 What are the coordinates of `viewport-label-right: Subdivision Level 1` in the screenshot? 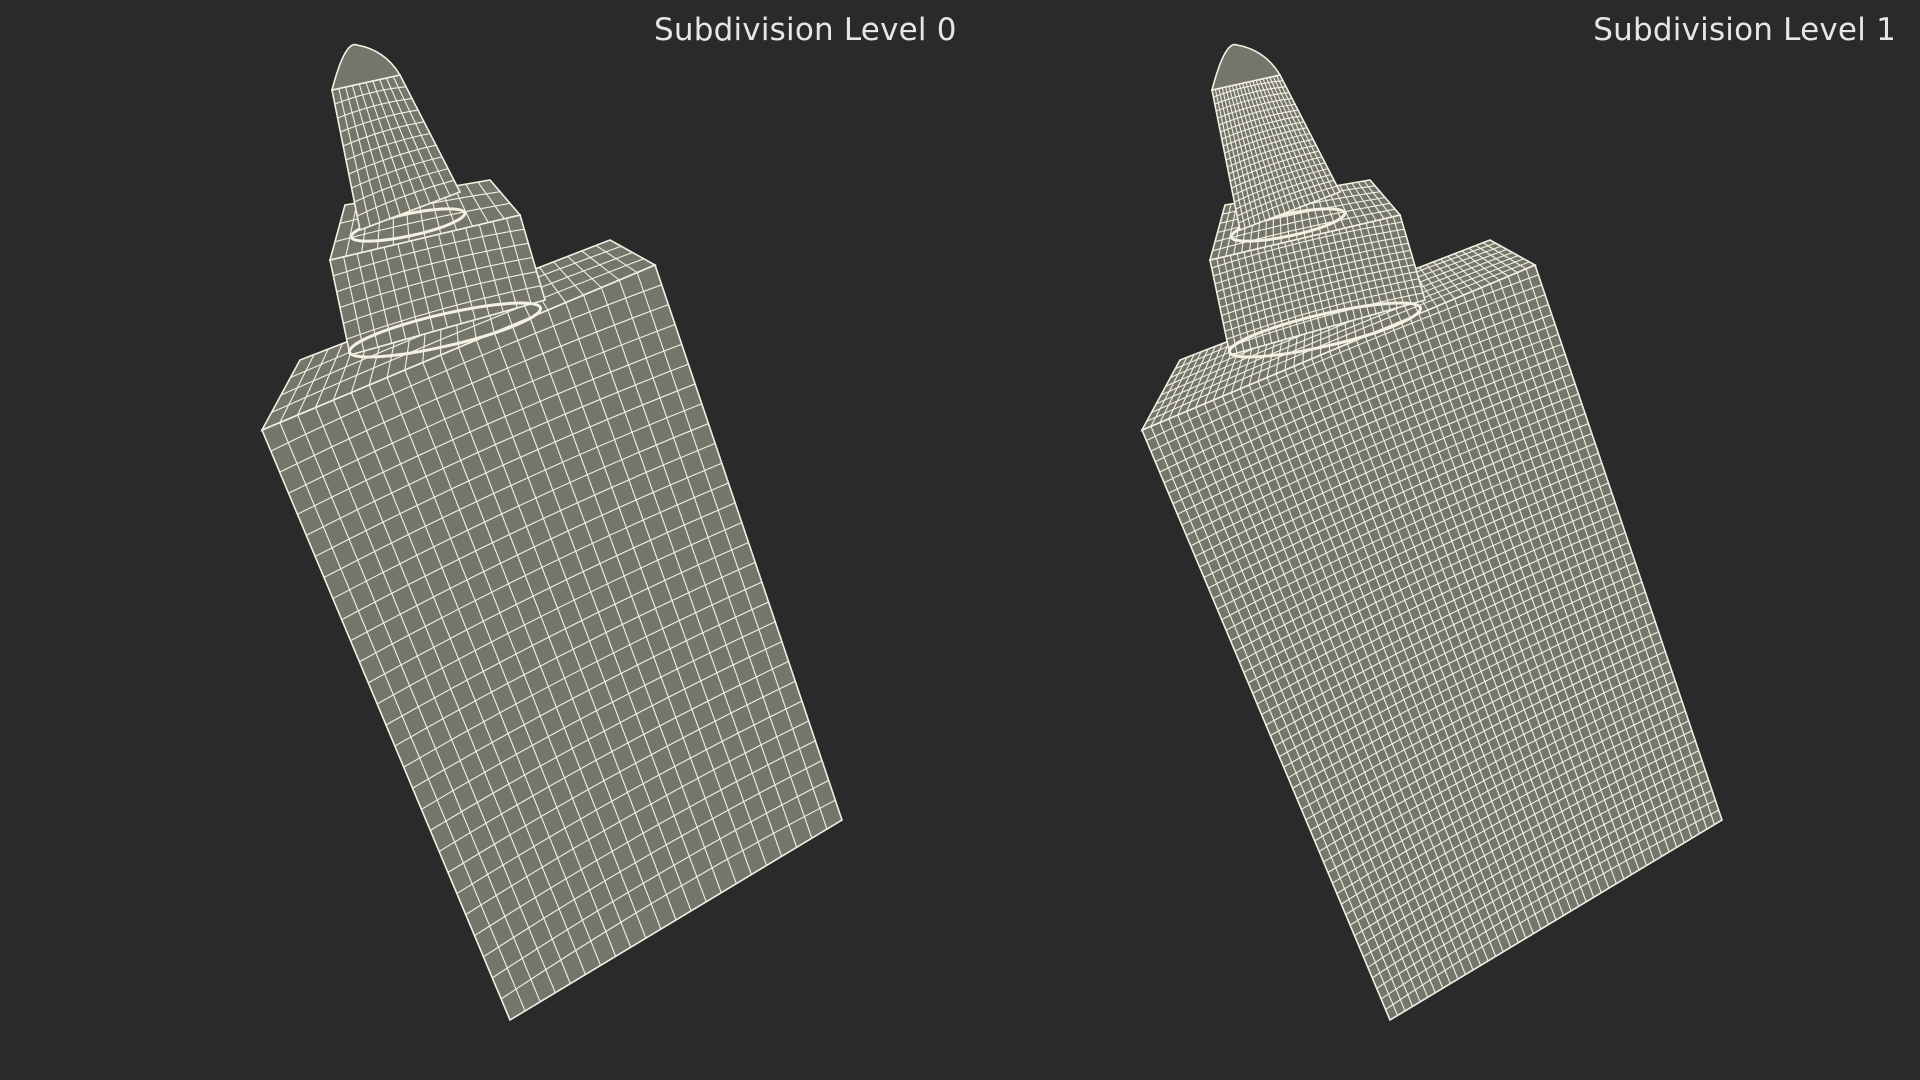 It's located at (1744, 30).